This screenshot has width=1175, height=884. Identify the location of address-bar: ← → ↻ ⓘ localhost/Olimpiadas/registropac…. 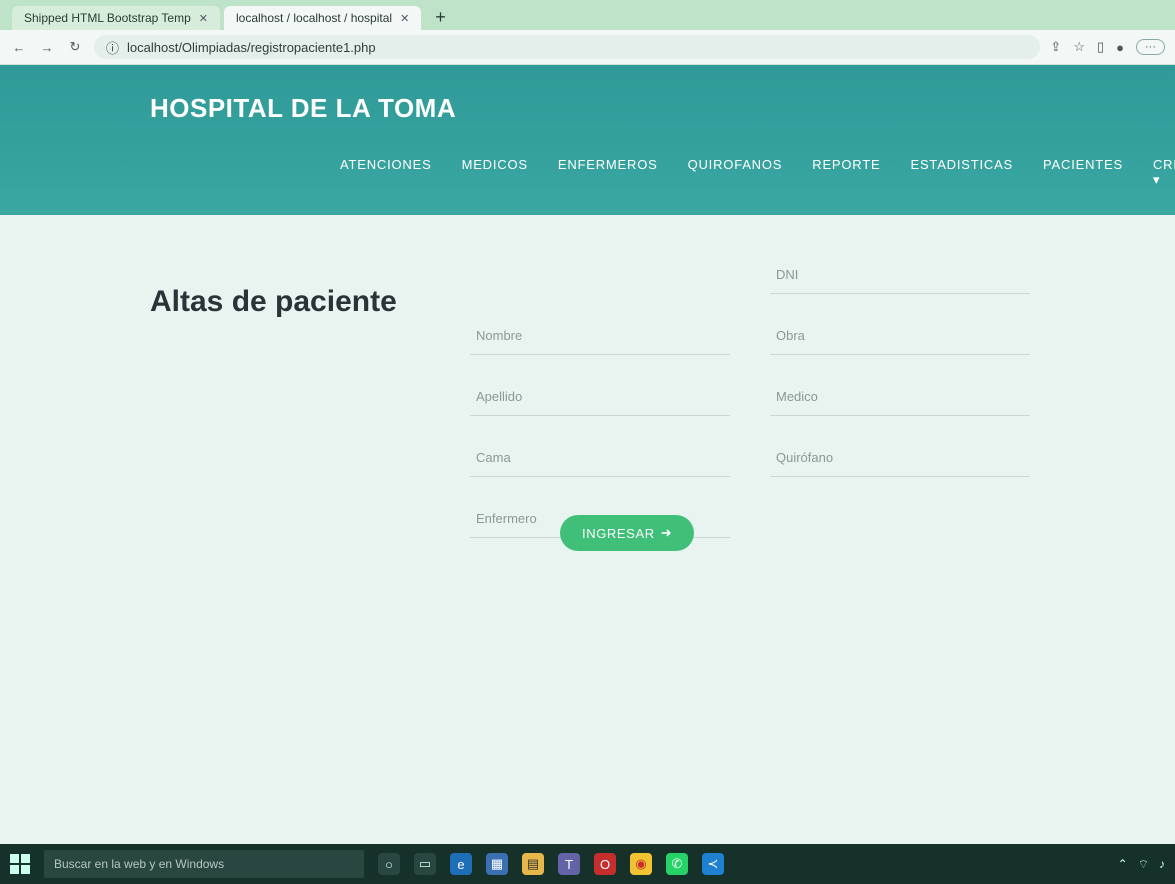
(587, 47).